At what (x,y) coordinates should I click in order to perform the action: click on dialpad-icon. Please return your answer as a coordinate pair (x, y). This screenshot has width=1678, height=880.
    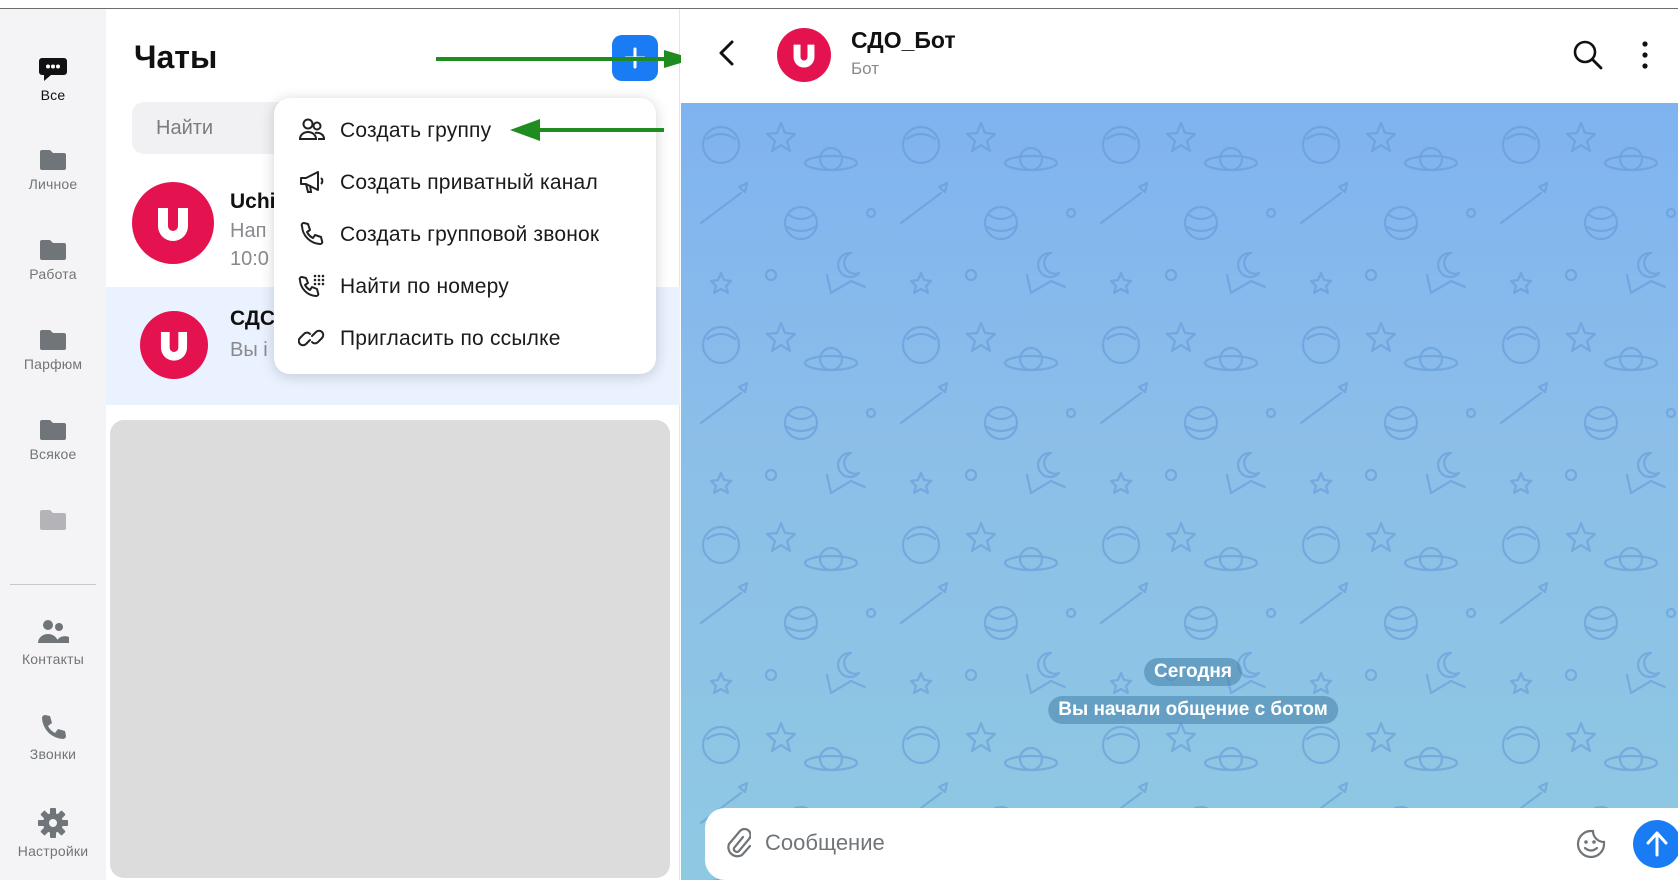
    Looking at the image, I should click on (311, 285).